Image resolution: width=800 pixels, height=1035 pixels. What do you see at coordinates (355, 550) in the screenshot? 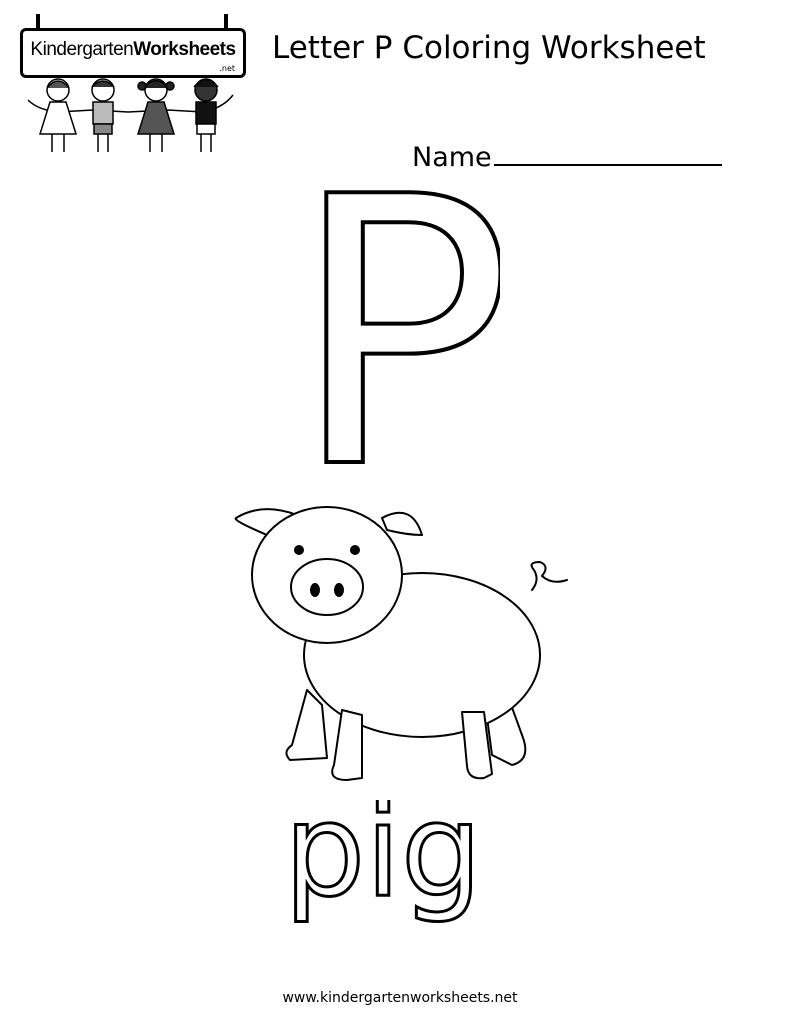
I see `pig-eye-right` at bounding box center [355, 550].